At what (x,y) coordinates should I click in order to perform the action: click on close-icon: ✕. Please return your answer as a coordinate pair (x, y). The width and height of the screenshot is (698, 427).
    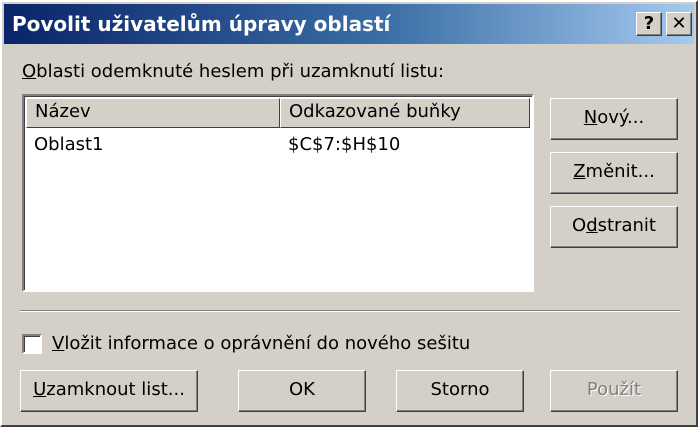
    Looking at the image, I should click on (679, 23).